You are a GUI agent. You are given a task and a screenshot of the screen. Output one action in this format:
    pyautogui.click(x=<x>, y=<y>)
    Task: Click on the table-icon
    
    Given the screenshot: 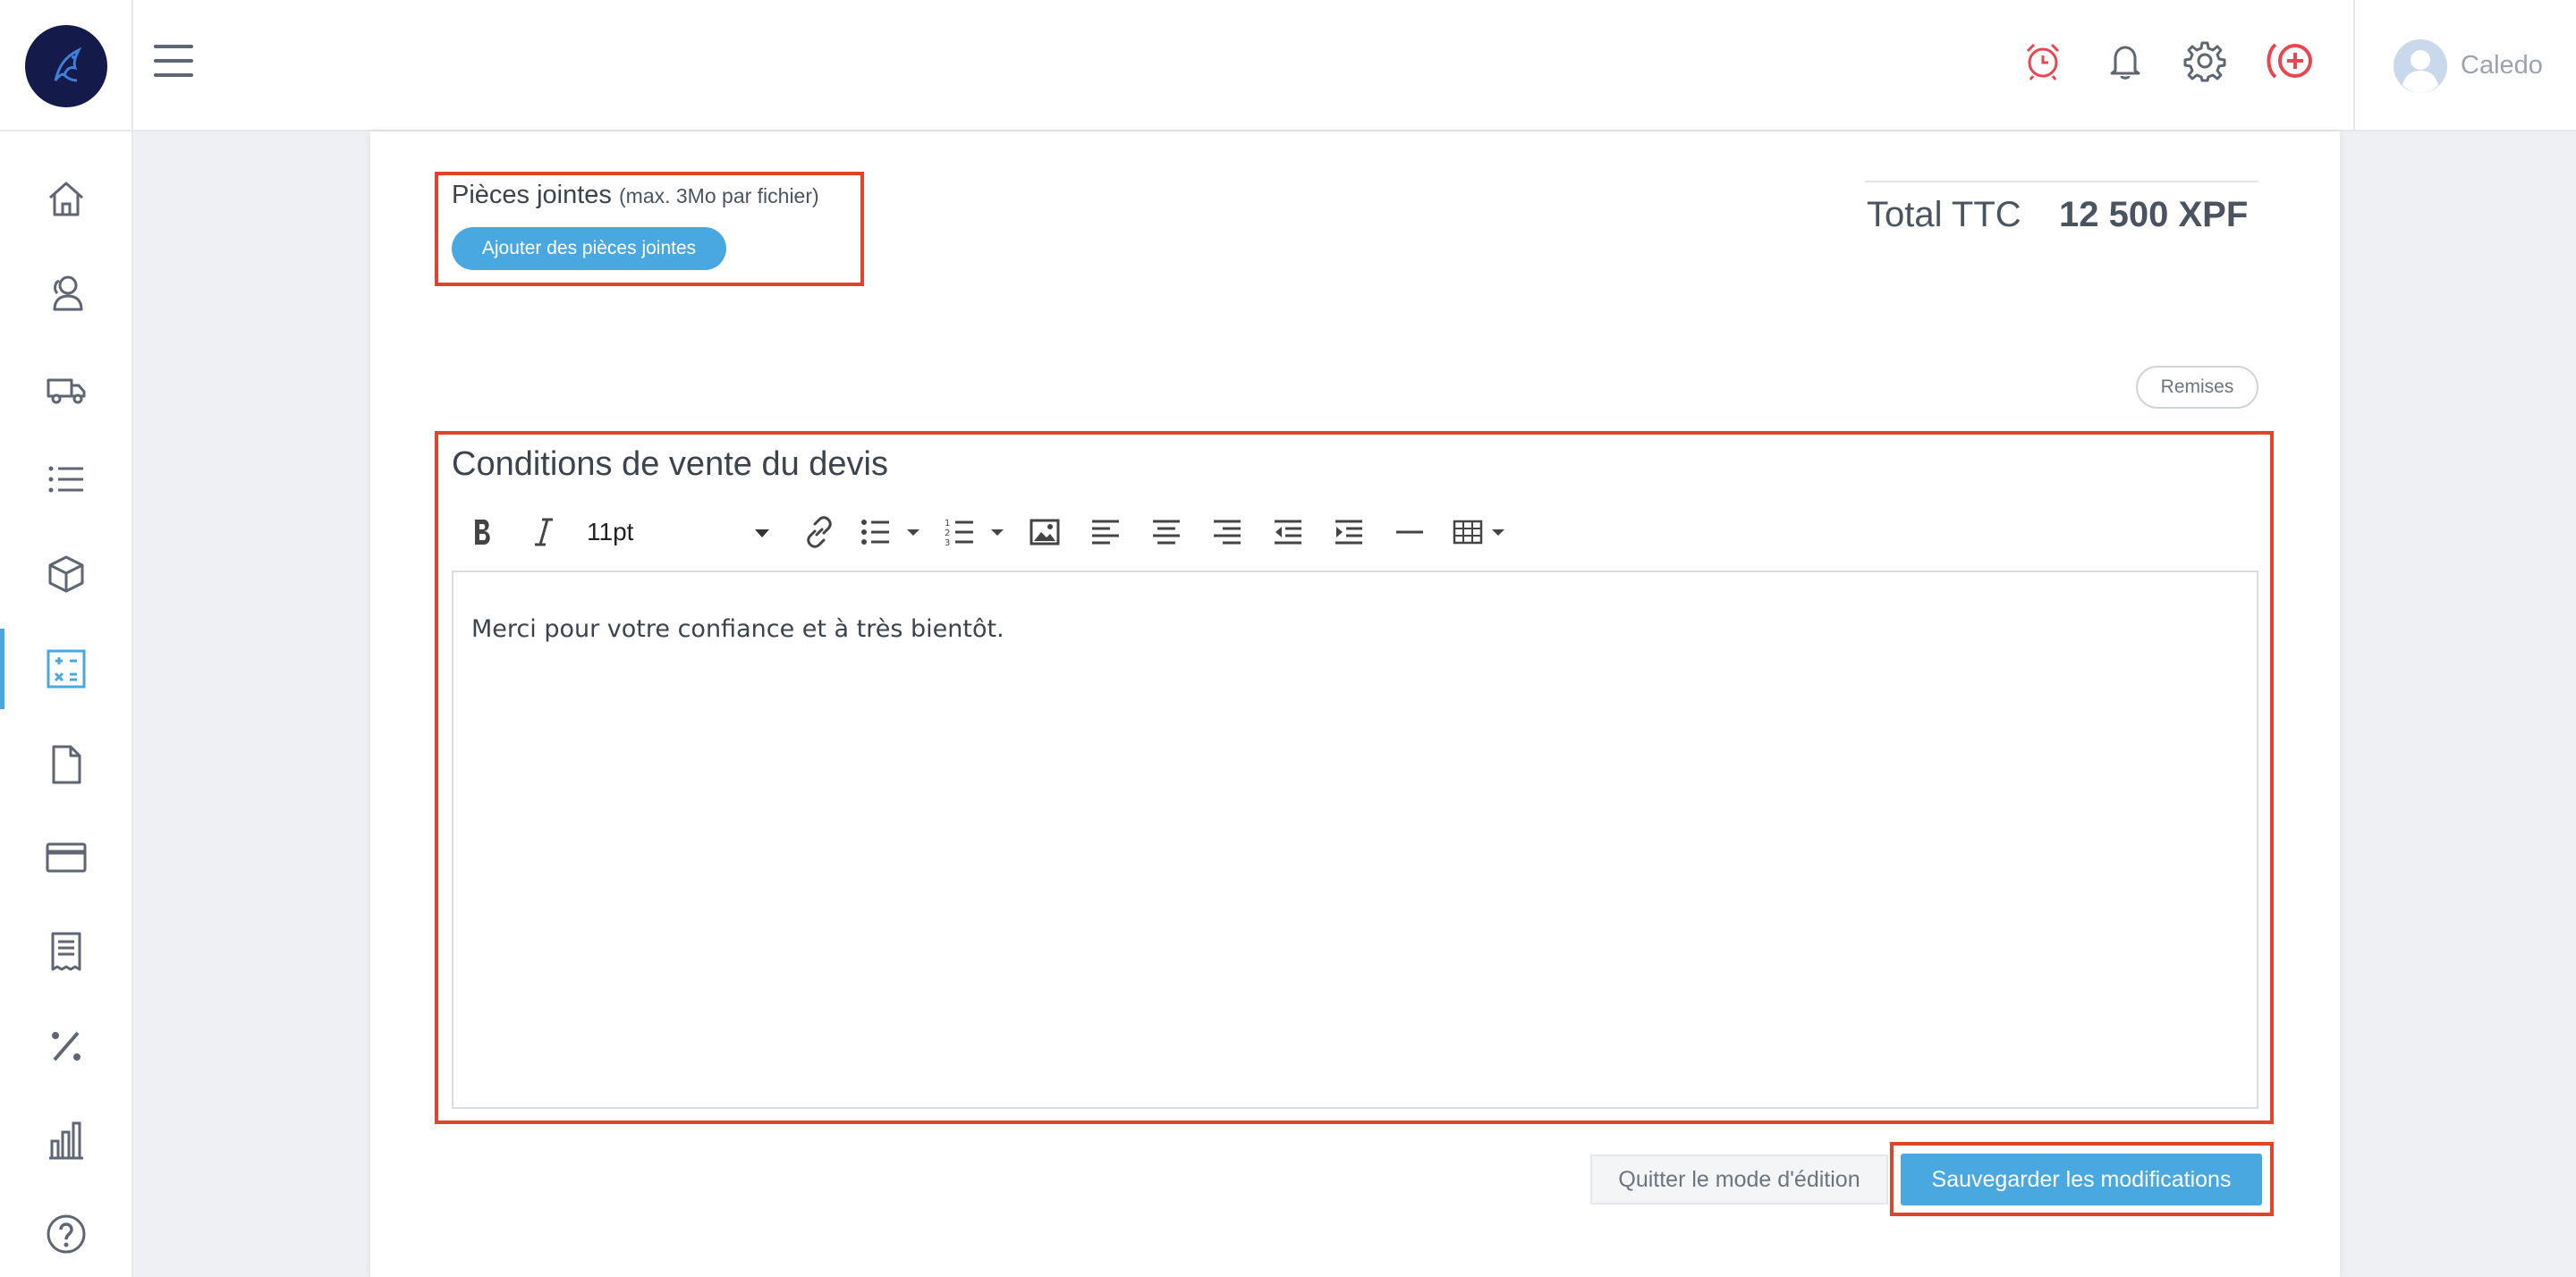 What is the action you would take?
    pyautogui.click(x=1478, y=532)
    